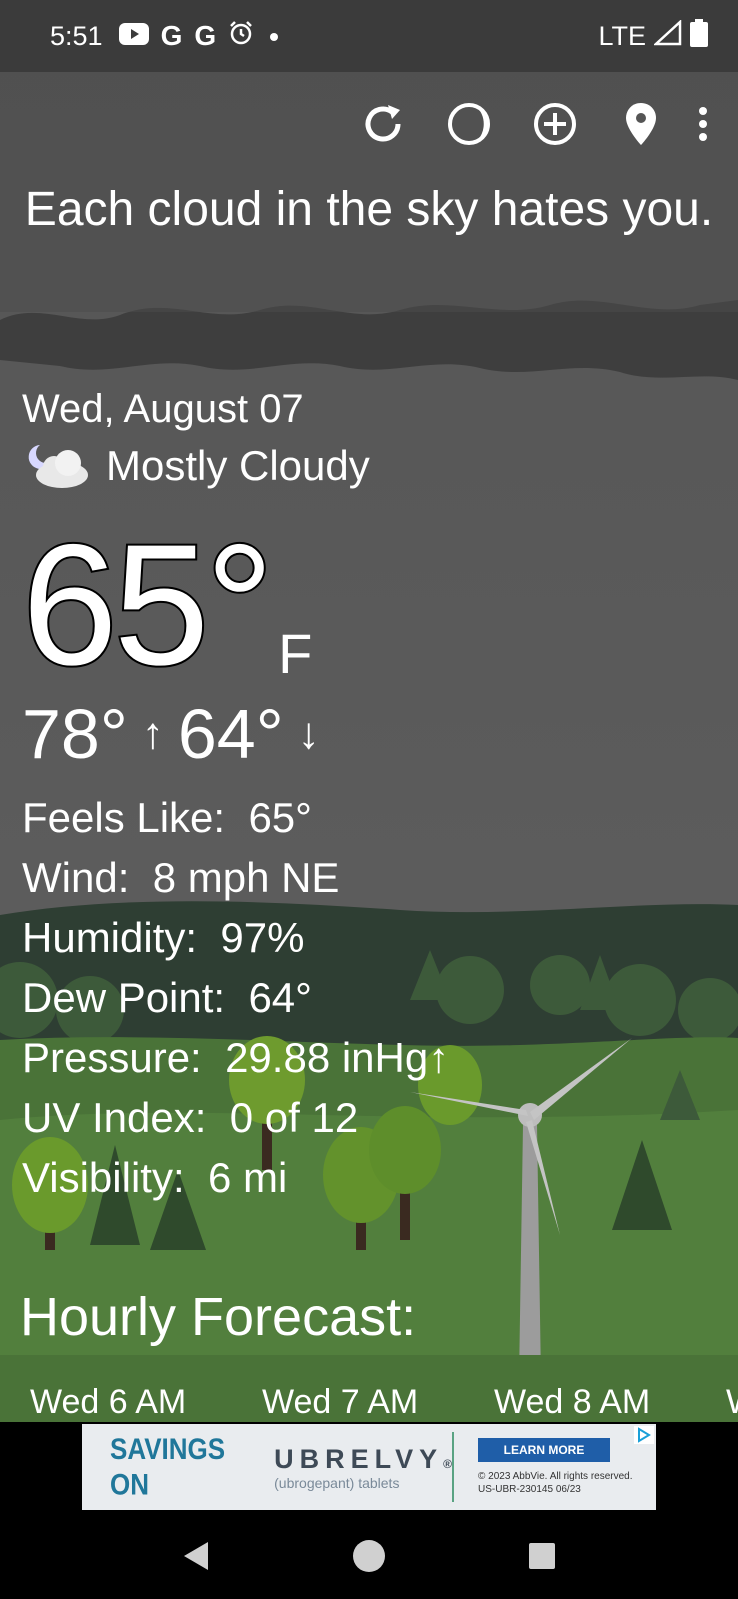 This screenshot has height=1599, width=738. Describe the element at coordinates (572, 1397) in the screenshot. I see `hour-item: Wed 8 AM` at that location.